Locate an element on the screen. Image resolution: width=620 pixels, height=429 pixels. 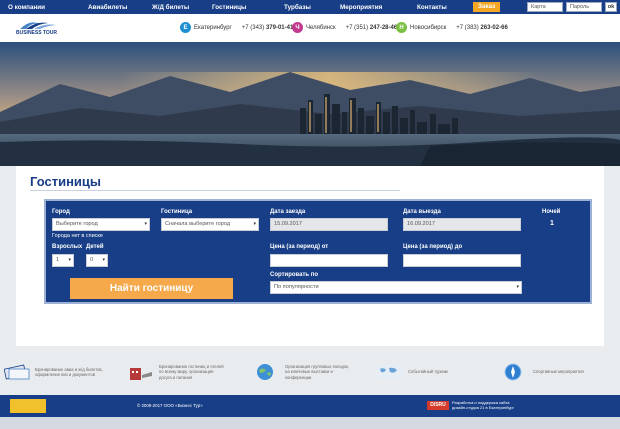
feature-sport-events: Спортивные мероприятия is located at coordinates (551, 372).